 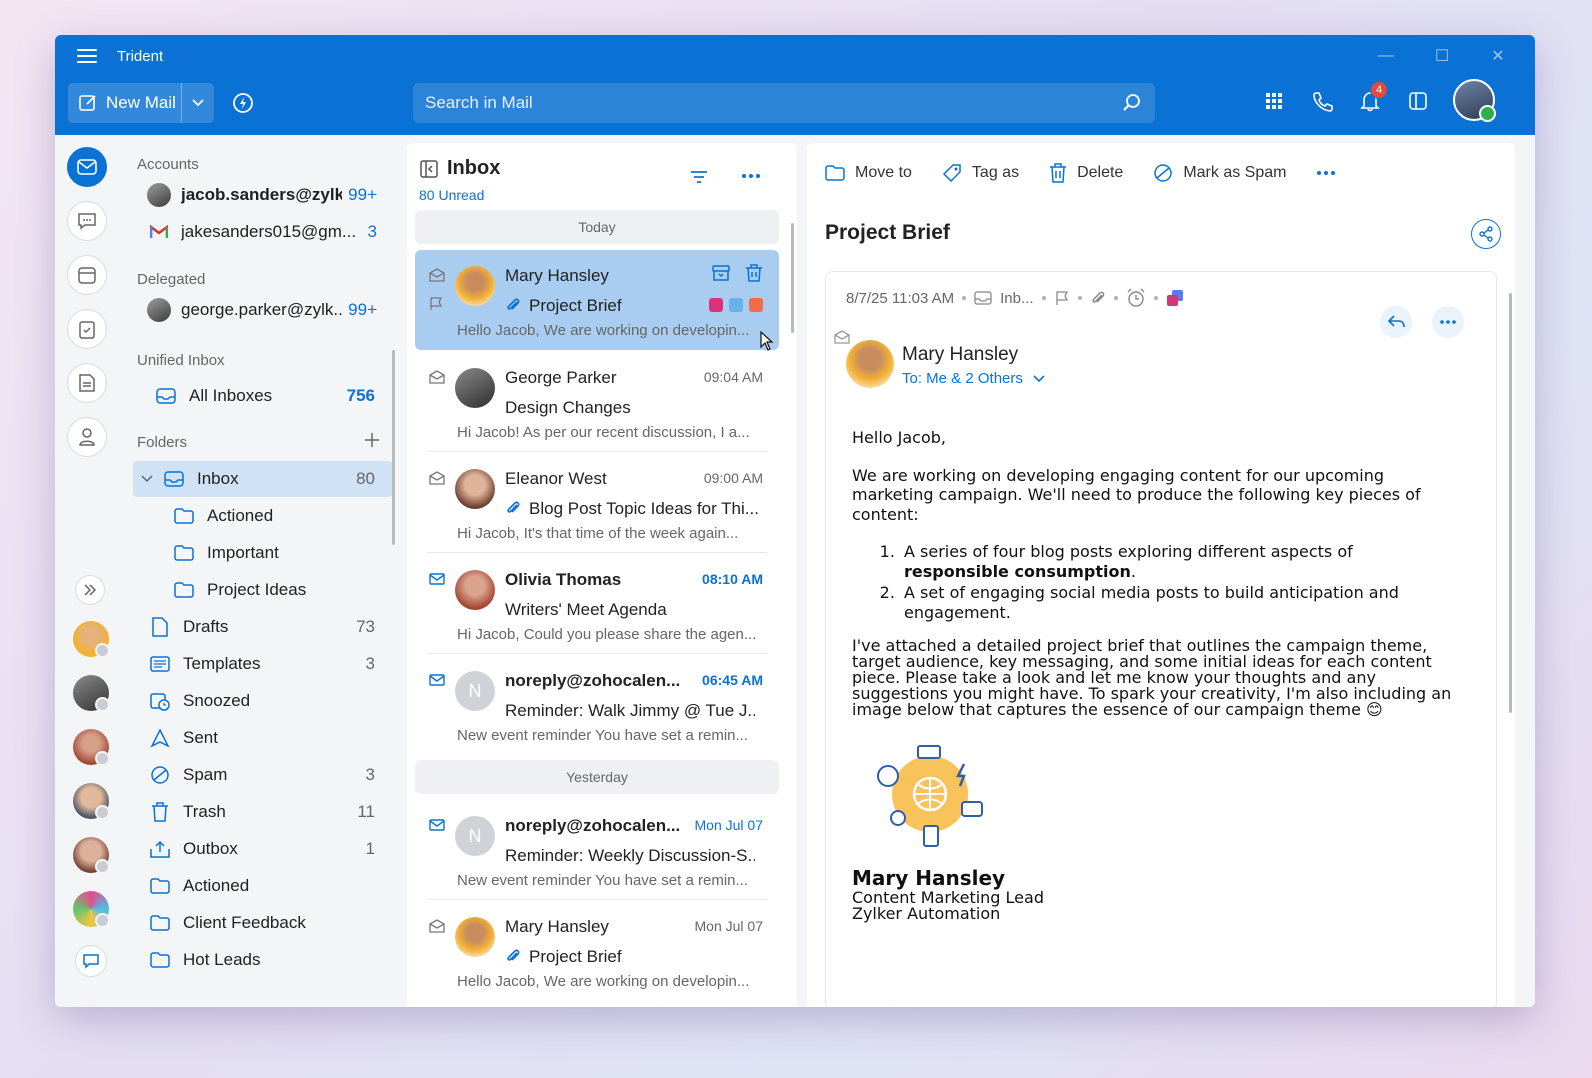 What do you see at coordinates (699, 177) in the screenshot?
I see `filter-icon` at bounding box center [699, 177].